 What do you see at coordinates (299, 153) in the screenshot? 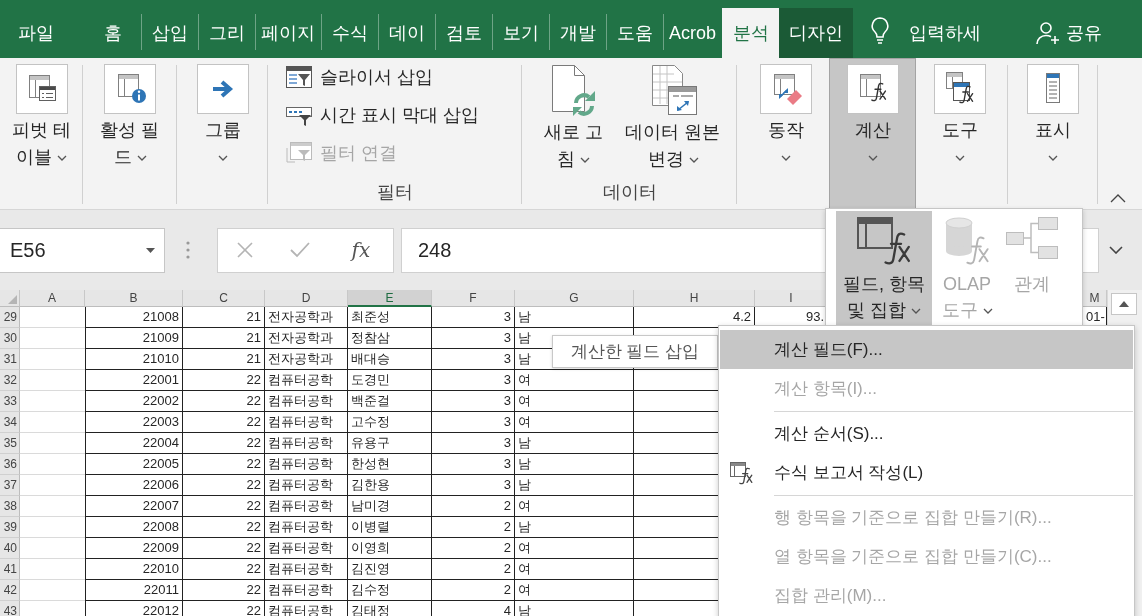
I see `filter-connection-icon` at bounding box center [299, 153].